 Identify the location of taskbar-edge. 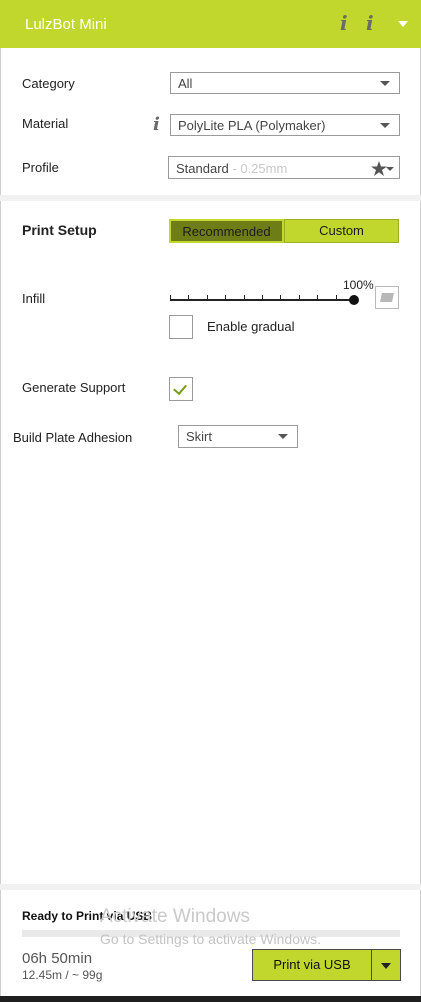
(210, 999).